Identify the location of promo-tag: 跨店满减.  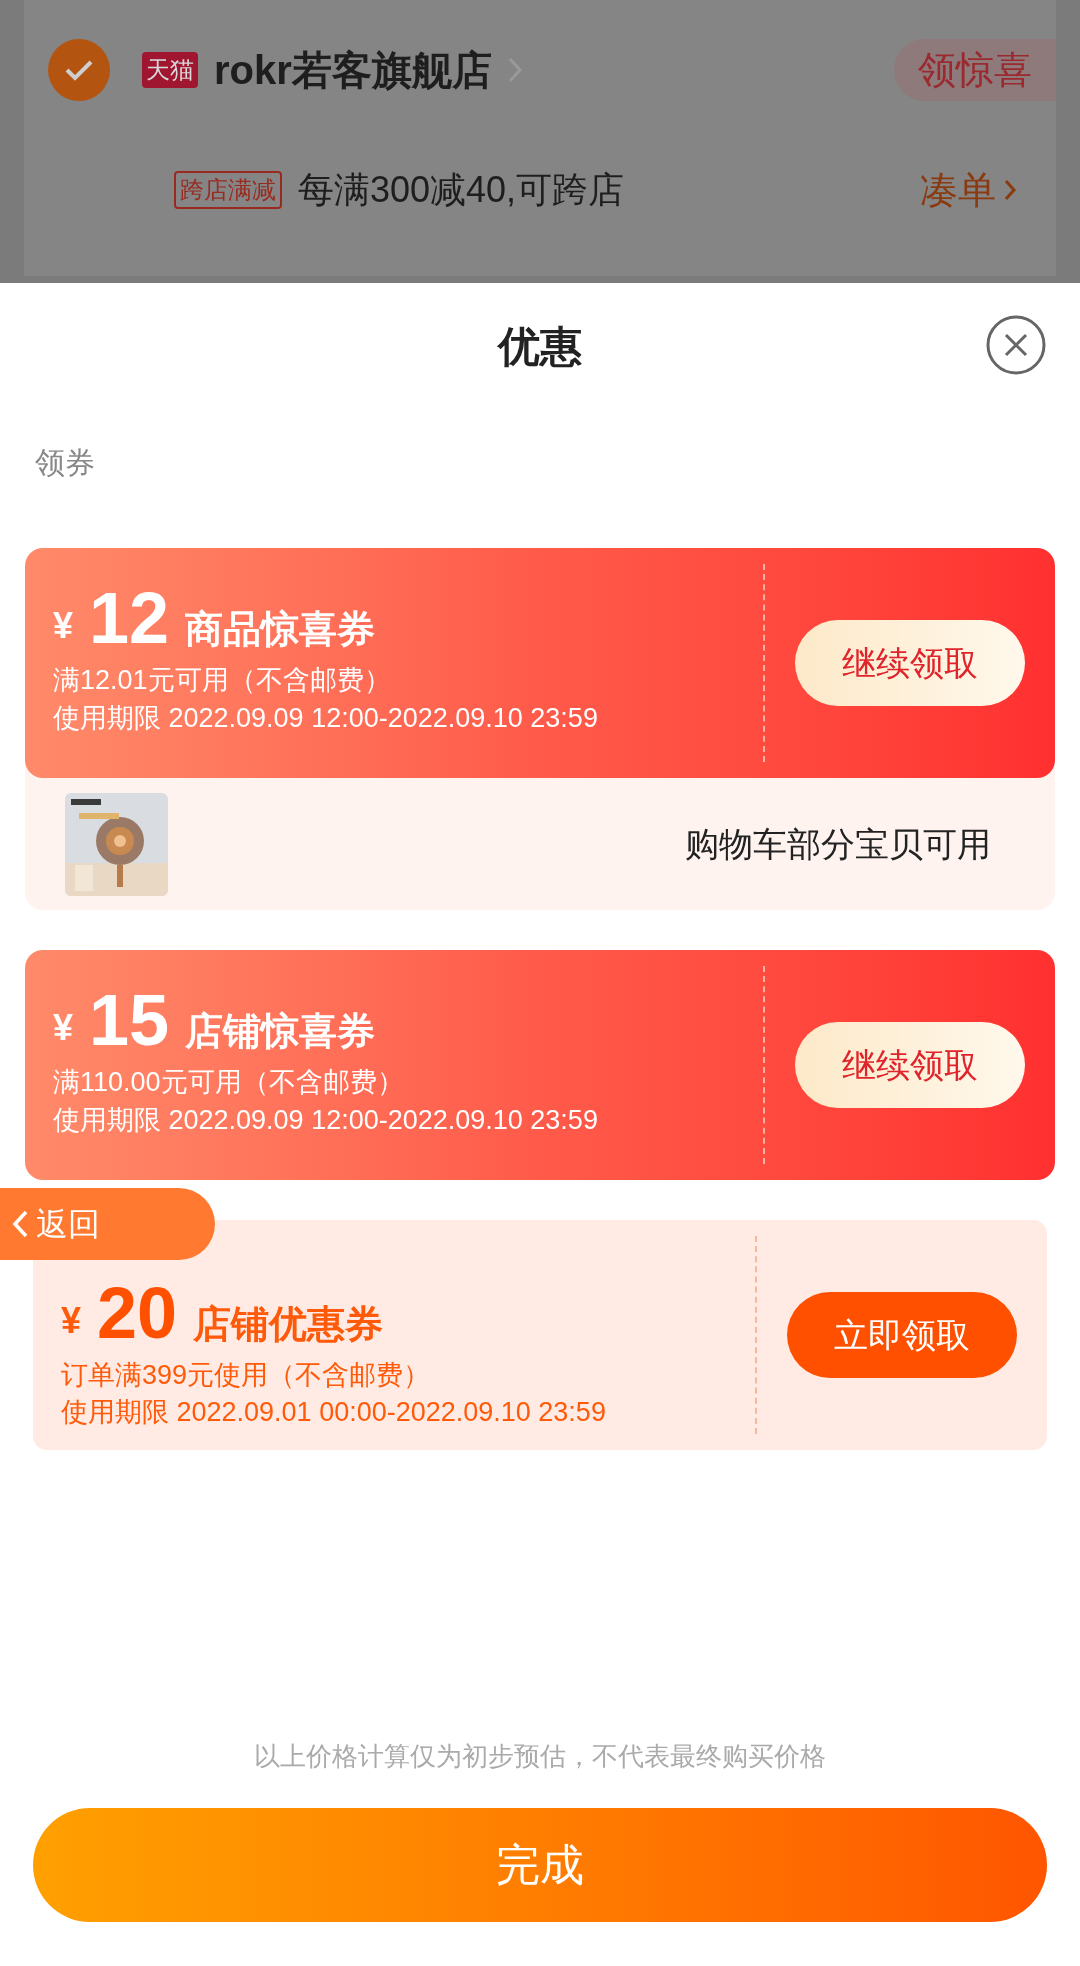
(228, 190).